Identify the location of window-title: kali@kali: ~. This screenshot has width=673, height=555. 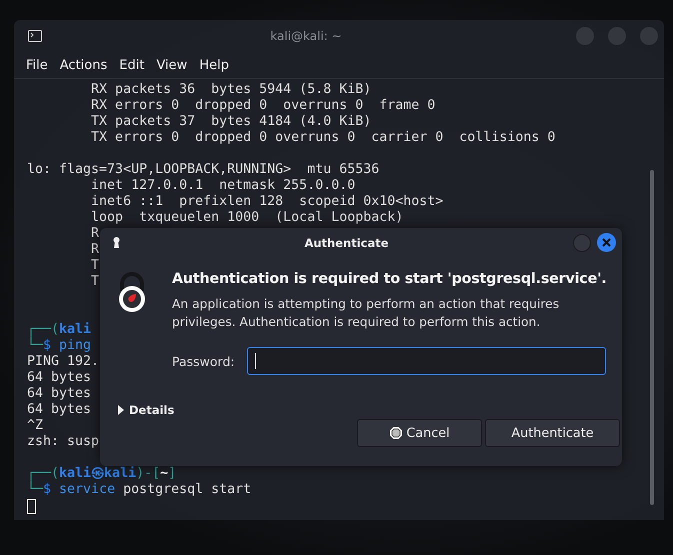
(306, 36).